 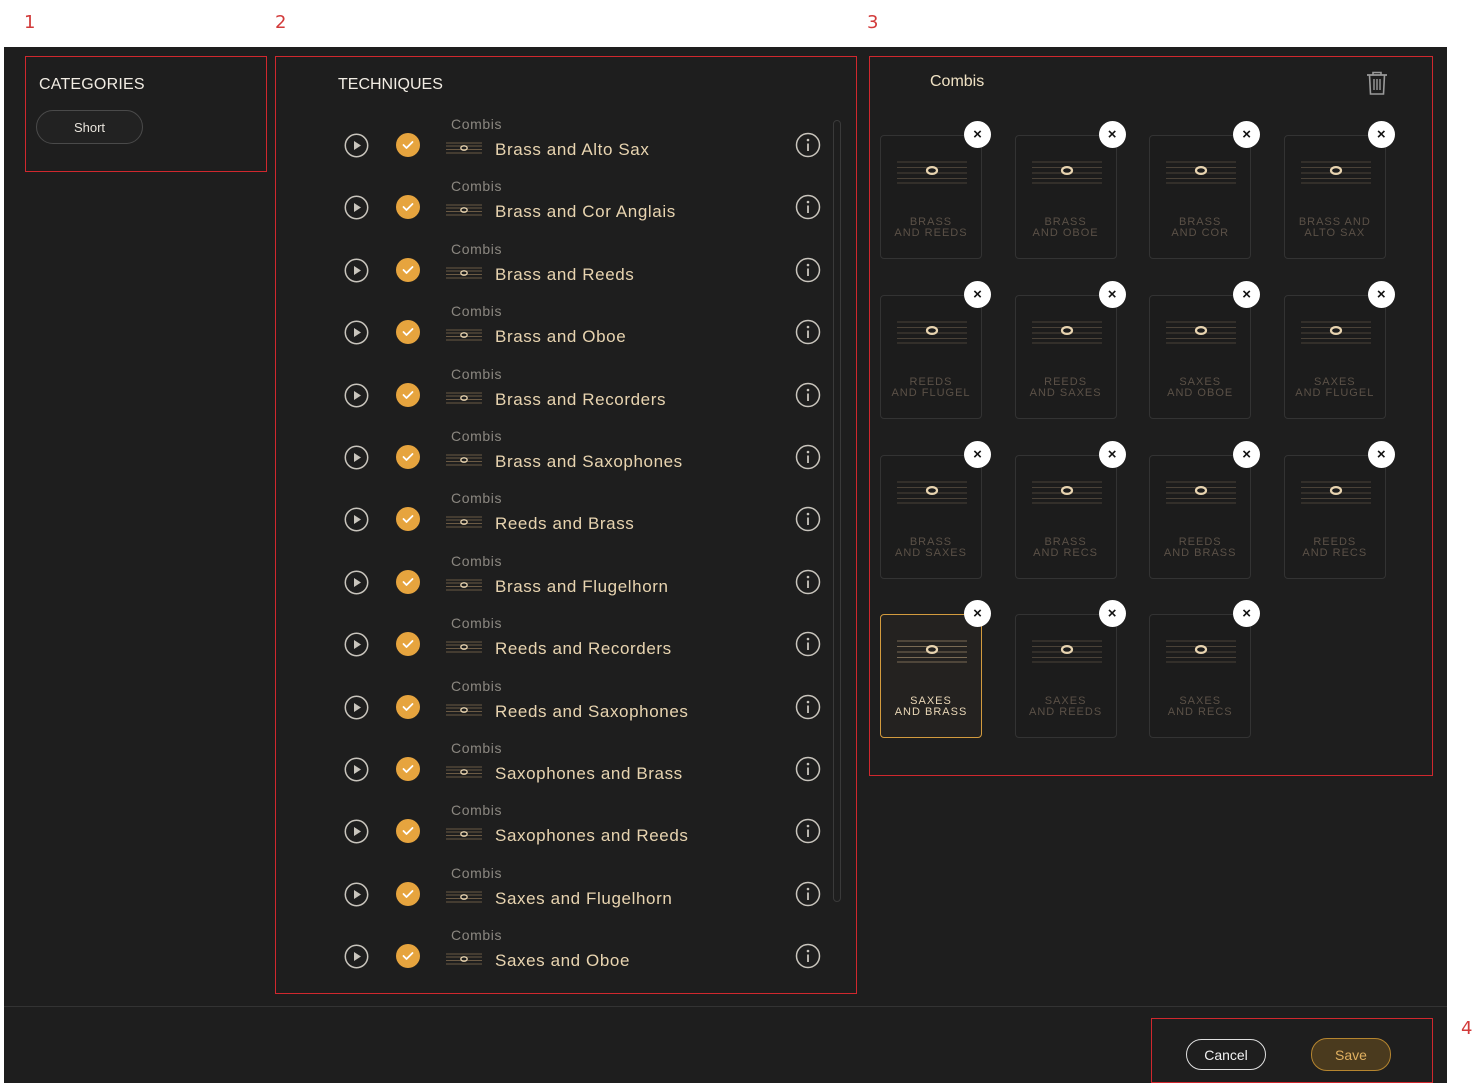 What do you see at coordinates (1065, 197) in the screenshot?
I see `combi-tile: BRASS AND OBOE` at bounding box center [1065, 197].